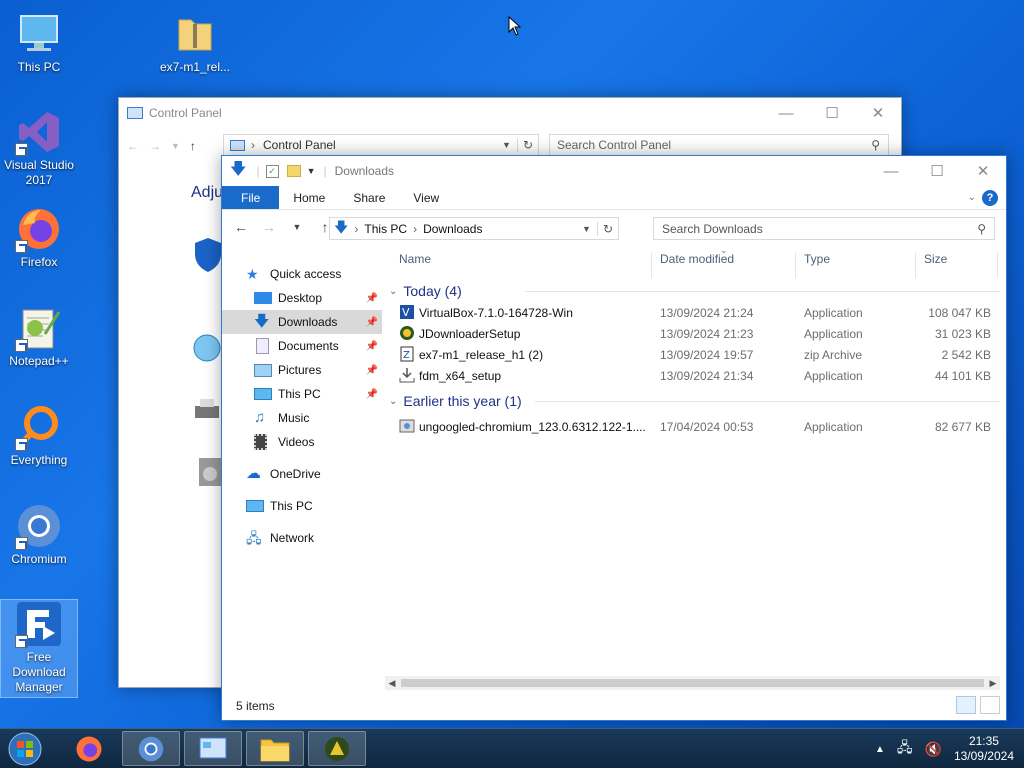 This screenshot has height=768, width=1024. I want to click on explorer-titlebar: 🡇 | ✓ ▼ | Downloads — ☐ ✕, so click(614, 171).